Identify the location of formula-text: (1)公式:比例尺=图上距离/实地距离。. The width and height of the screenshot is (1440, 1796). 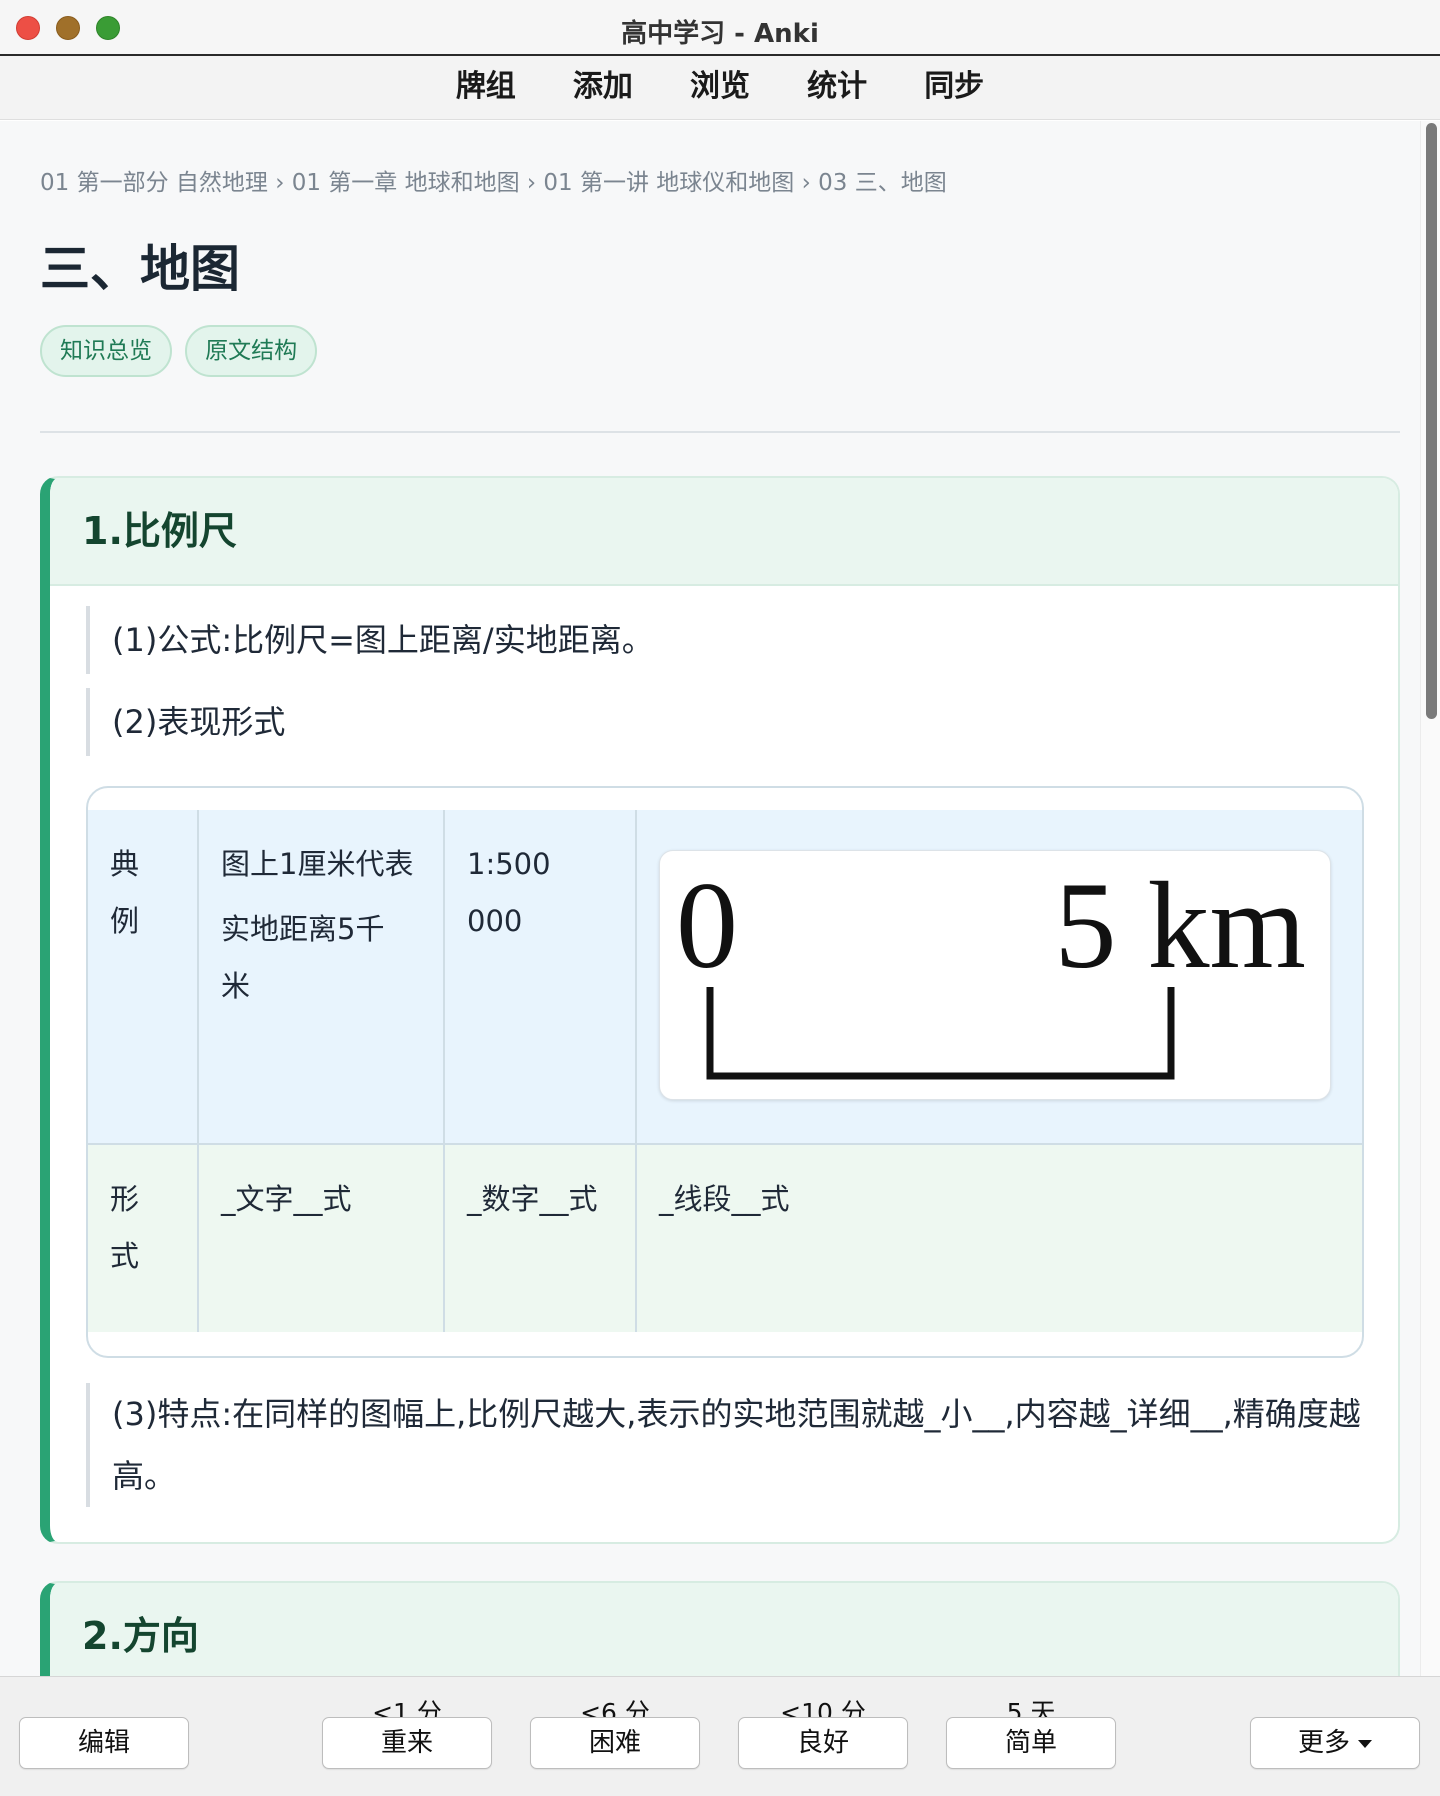
(370, 640).